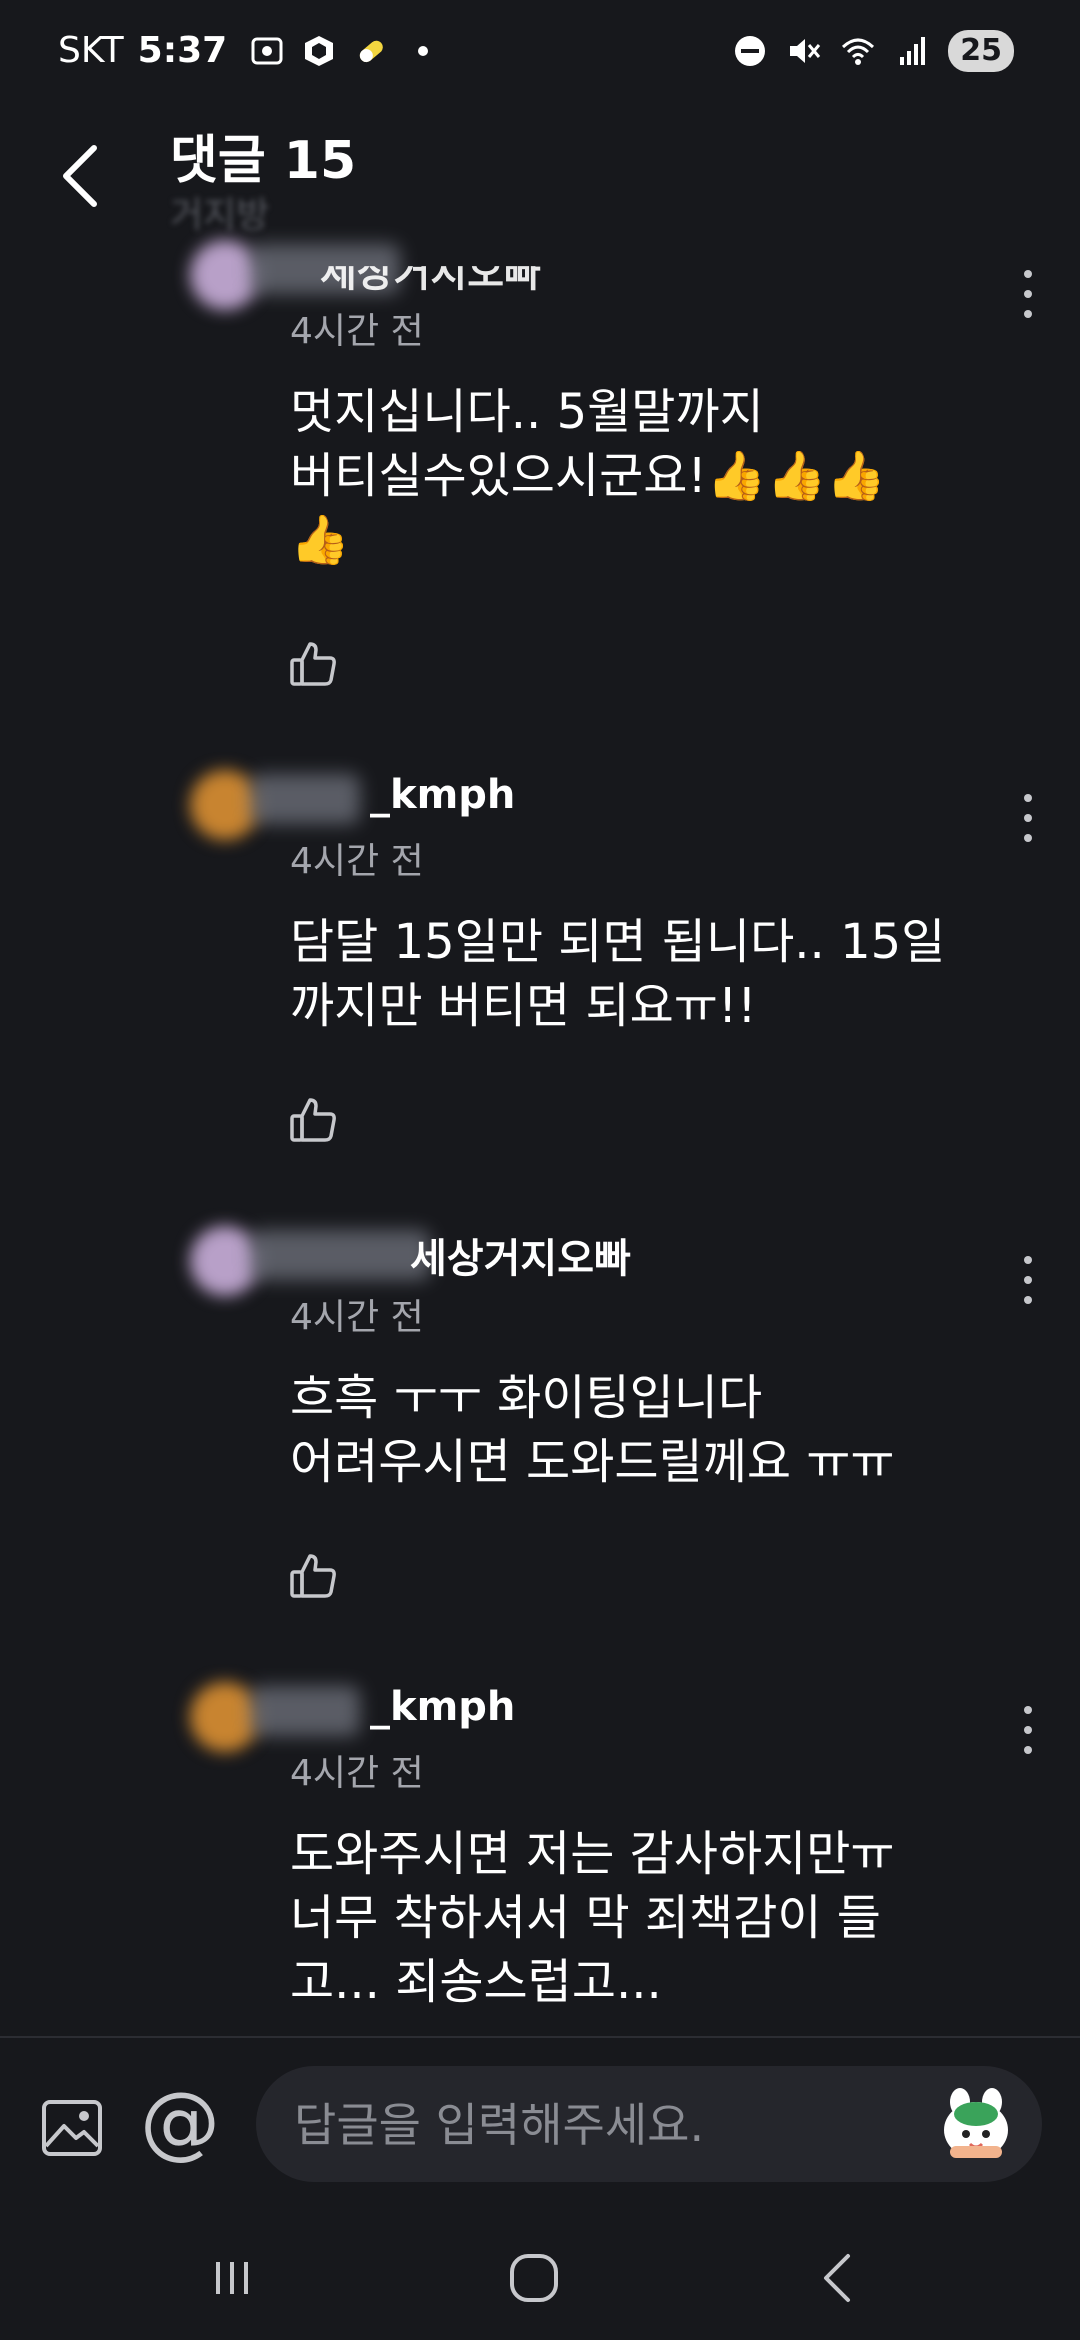 The image size is (1080, 2340). Describe the element at coordinates (838, 2278) in the screenshot. I see `back-icon` at that location.